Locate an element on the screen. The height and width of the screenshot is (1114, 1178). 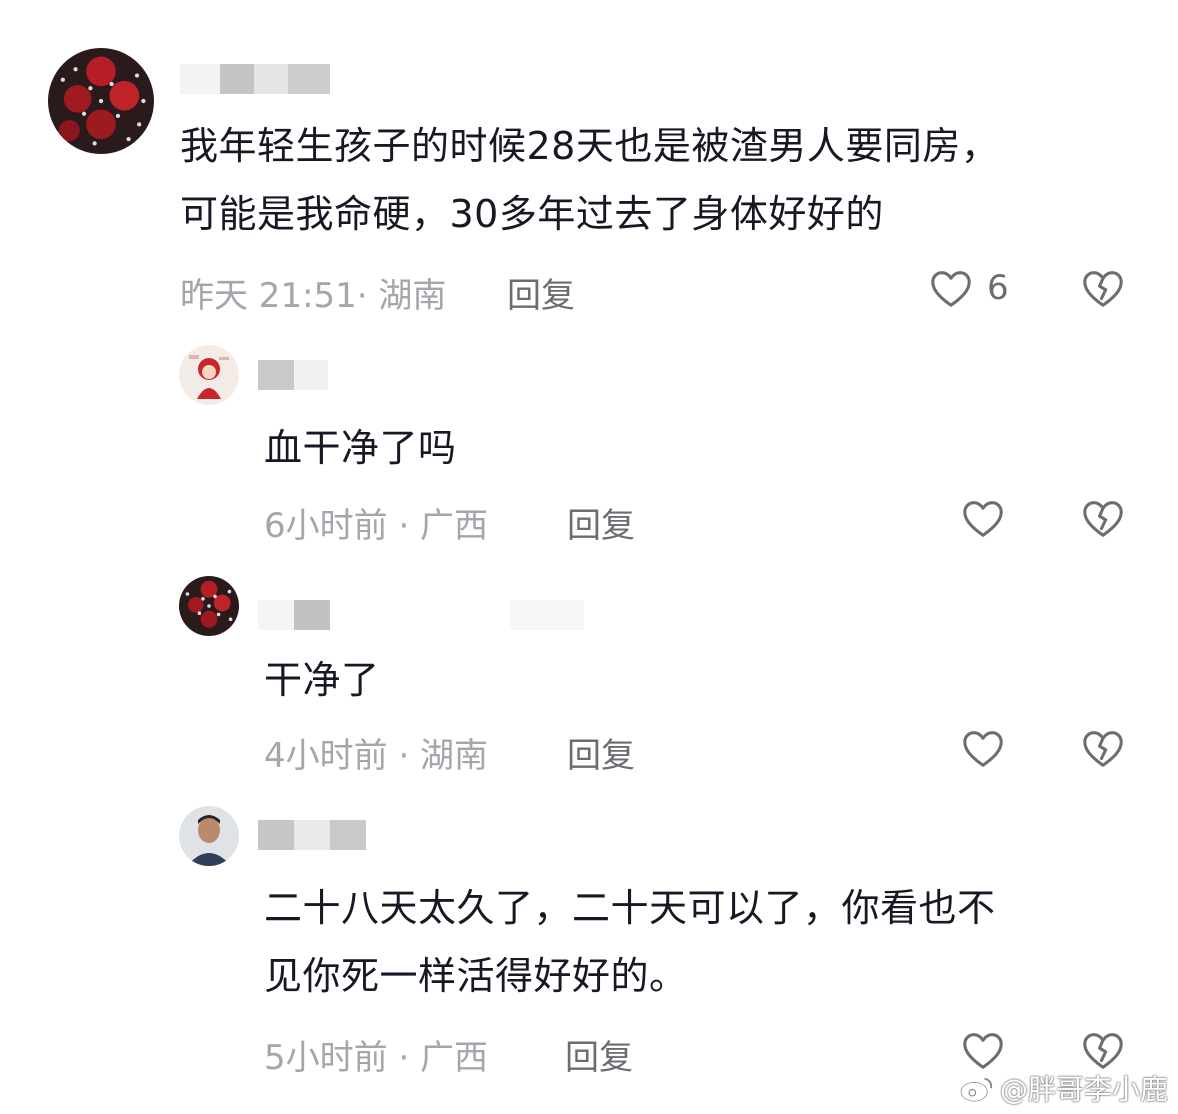
comment-text: 干净了 is located at coordinates (322, 680).